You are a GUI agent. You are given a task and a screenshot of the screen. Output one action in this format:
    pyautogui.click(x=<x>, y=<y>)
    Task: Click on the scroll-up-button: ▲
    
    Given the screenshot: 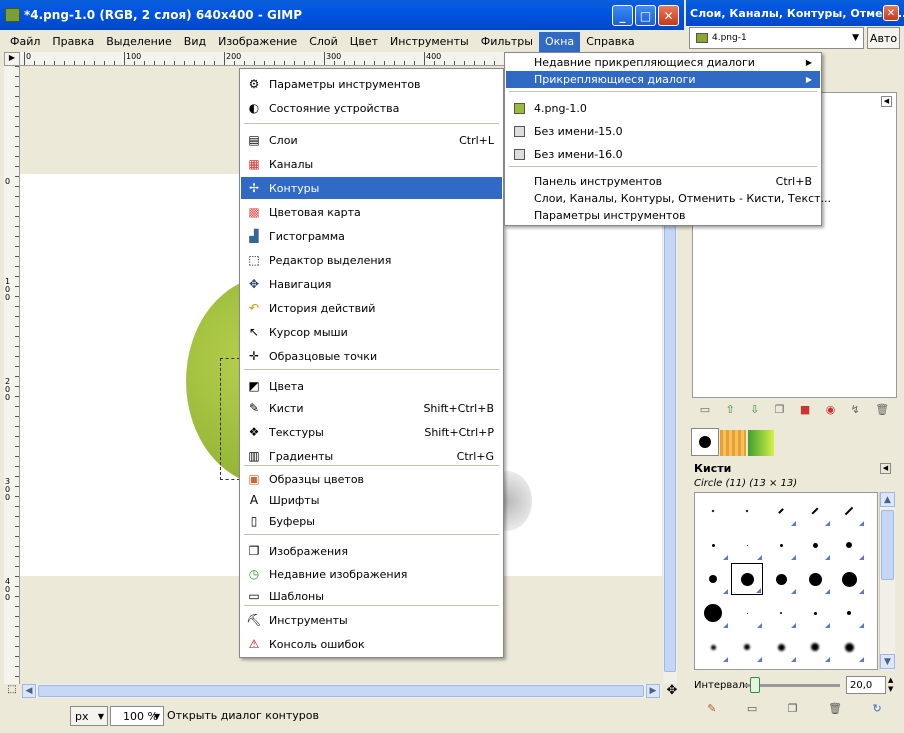 What is the action you would take?
    pyautogui.click(x=887, y=499)
    